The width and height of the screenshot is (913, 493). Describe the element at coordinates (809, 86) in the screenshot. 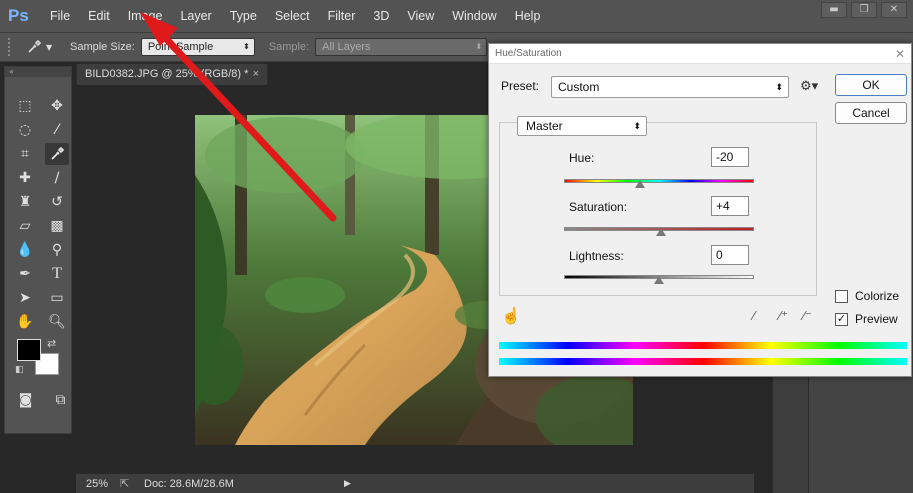

I see `gear-icon: ⚙▾` at that location.